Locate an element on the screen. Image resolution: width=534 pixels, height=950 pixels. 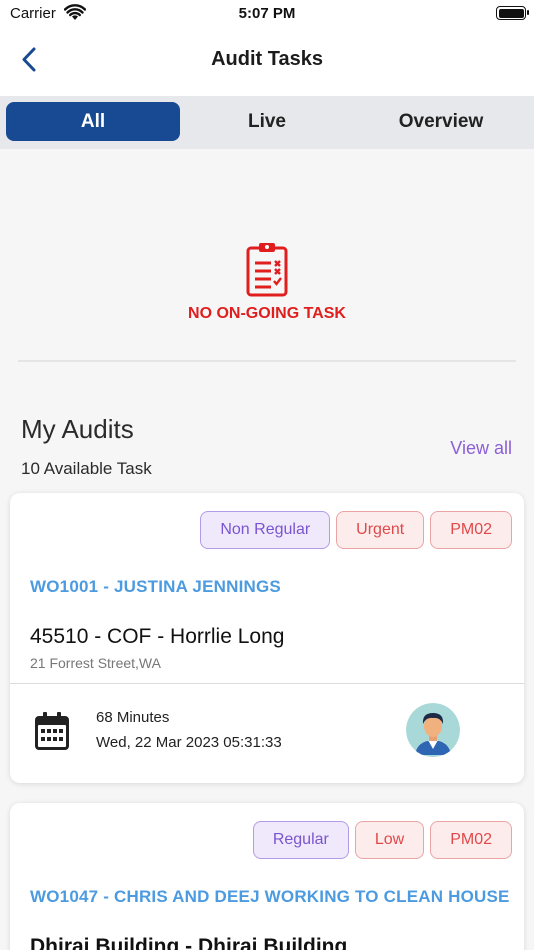
page-title: Audit Tasks is located at coordinates (267, 59).